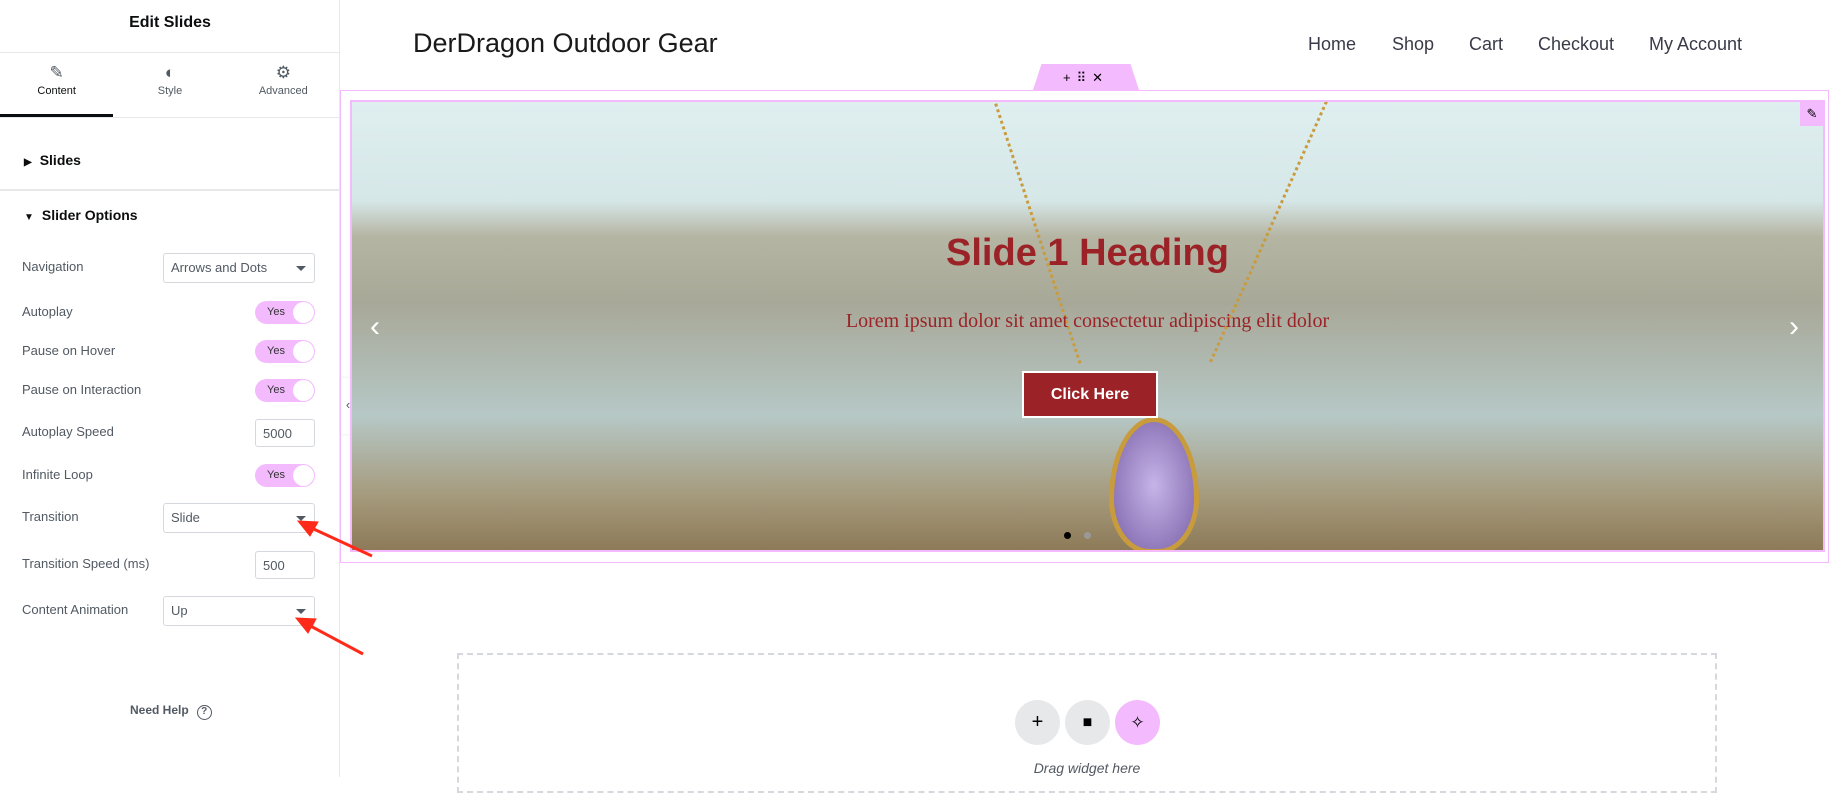  Describe the element at coordinates (29, 217) in the screenshot. I see `caret-down-icon: ▼` at that location.